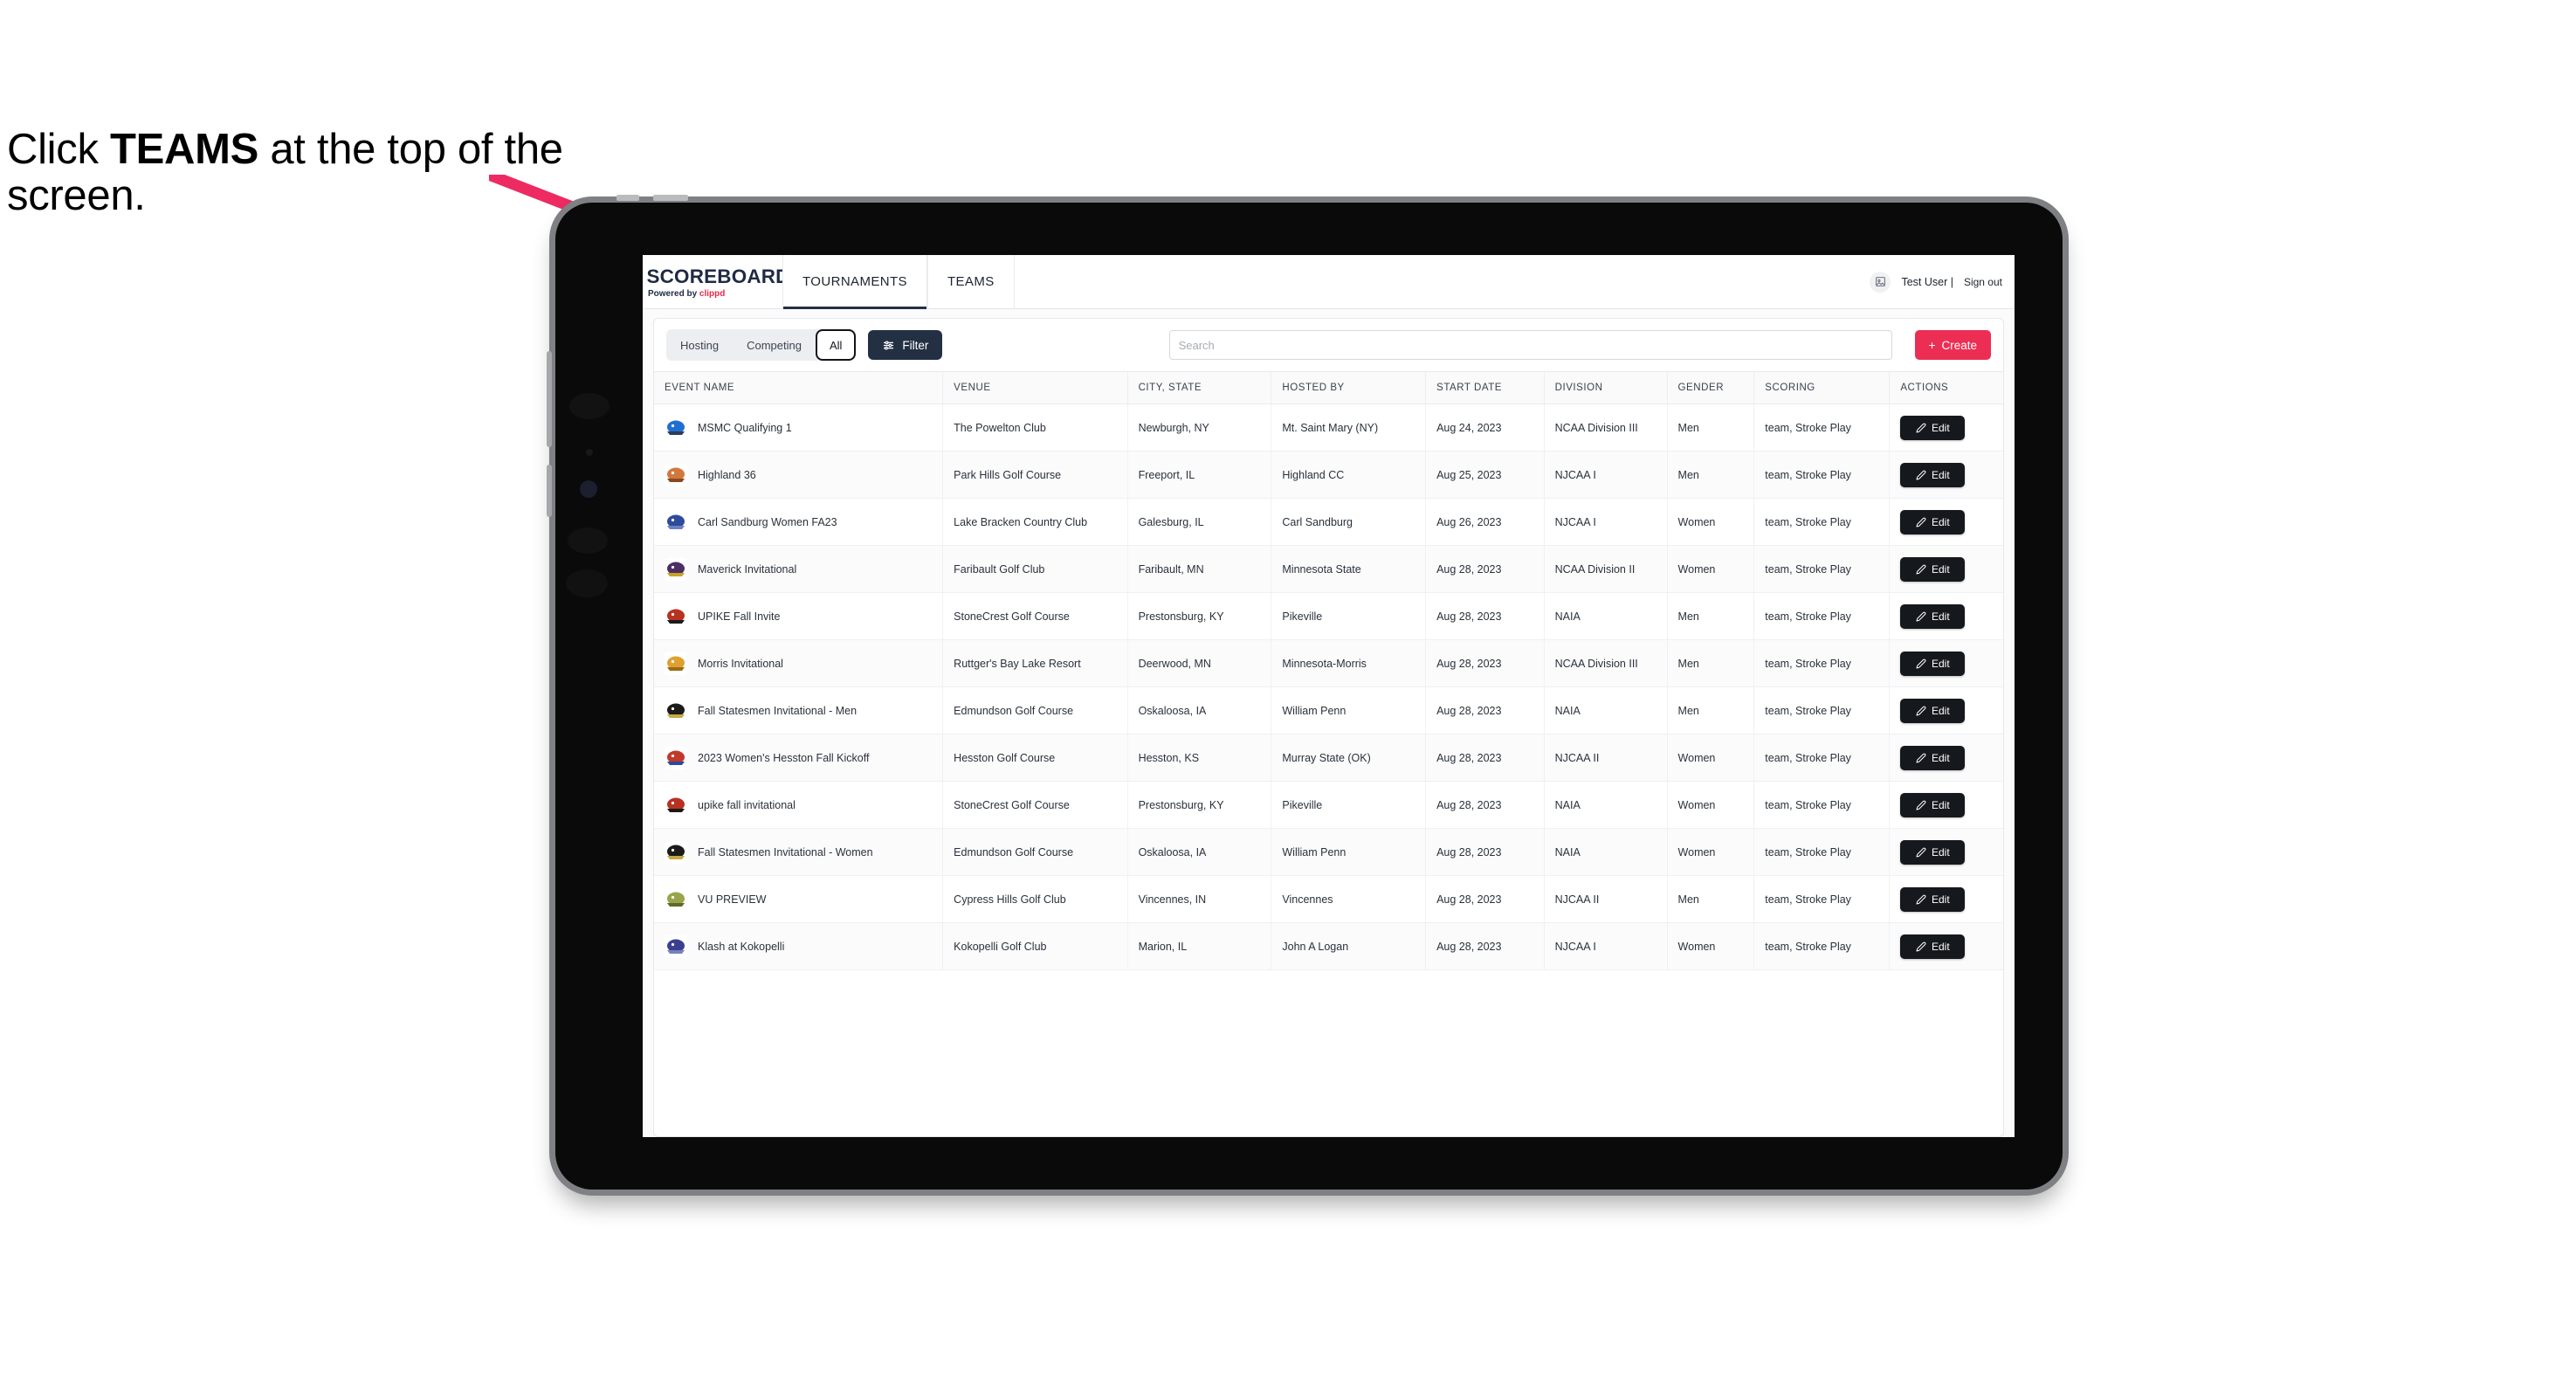 The height and width of the screenshot is (1386, 2576). What do you see at coordinates (1822, 388) in the screenshot?
I see `col-header-scoring: SCORING` at bounding box center [1822, 388].